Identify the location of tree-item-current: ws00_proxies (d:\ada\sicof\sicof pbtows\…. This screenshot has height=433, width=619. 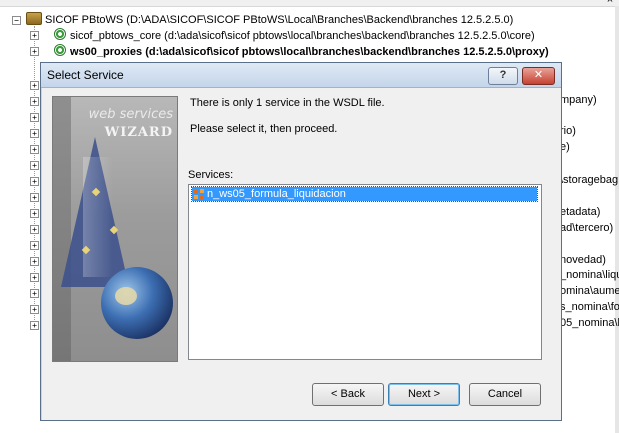
(301, 51).